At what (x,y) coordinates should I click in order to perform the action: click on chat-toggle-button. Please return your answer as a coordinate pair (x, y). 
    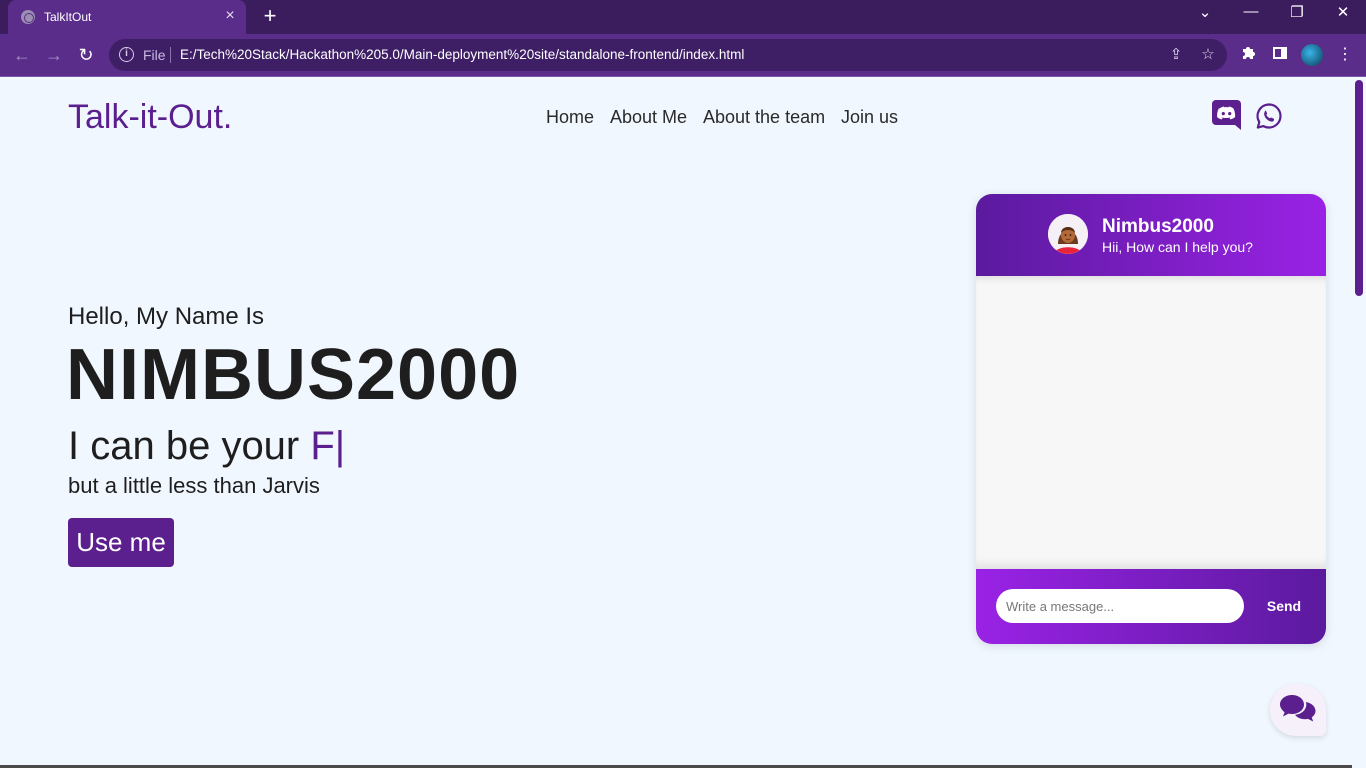
    Looking at the image, I should click on (1298, 710).